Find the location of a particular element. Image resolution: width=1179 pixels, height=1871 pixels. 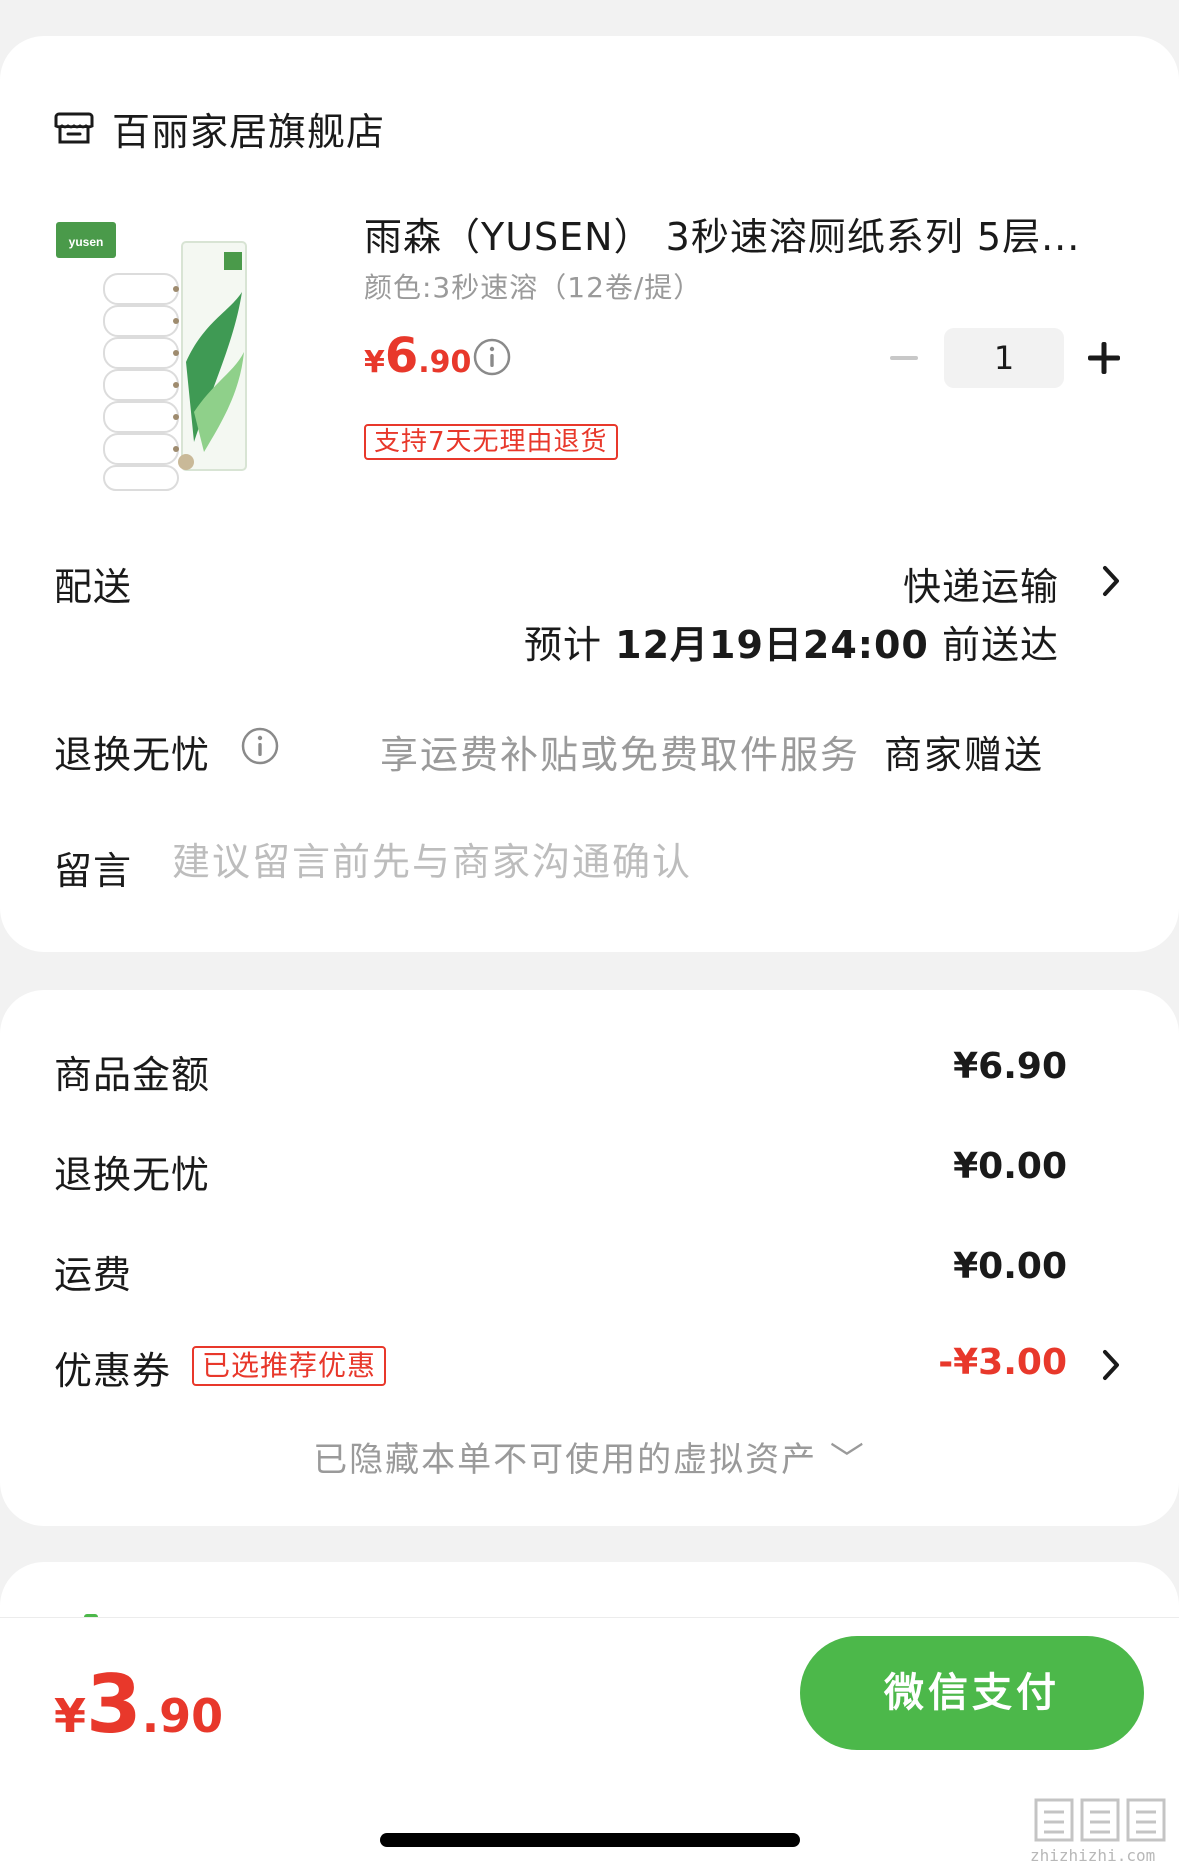

product-price: ¥ 6 .90 is located at coordinates (417, 356).